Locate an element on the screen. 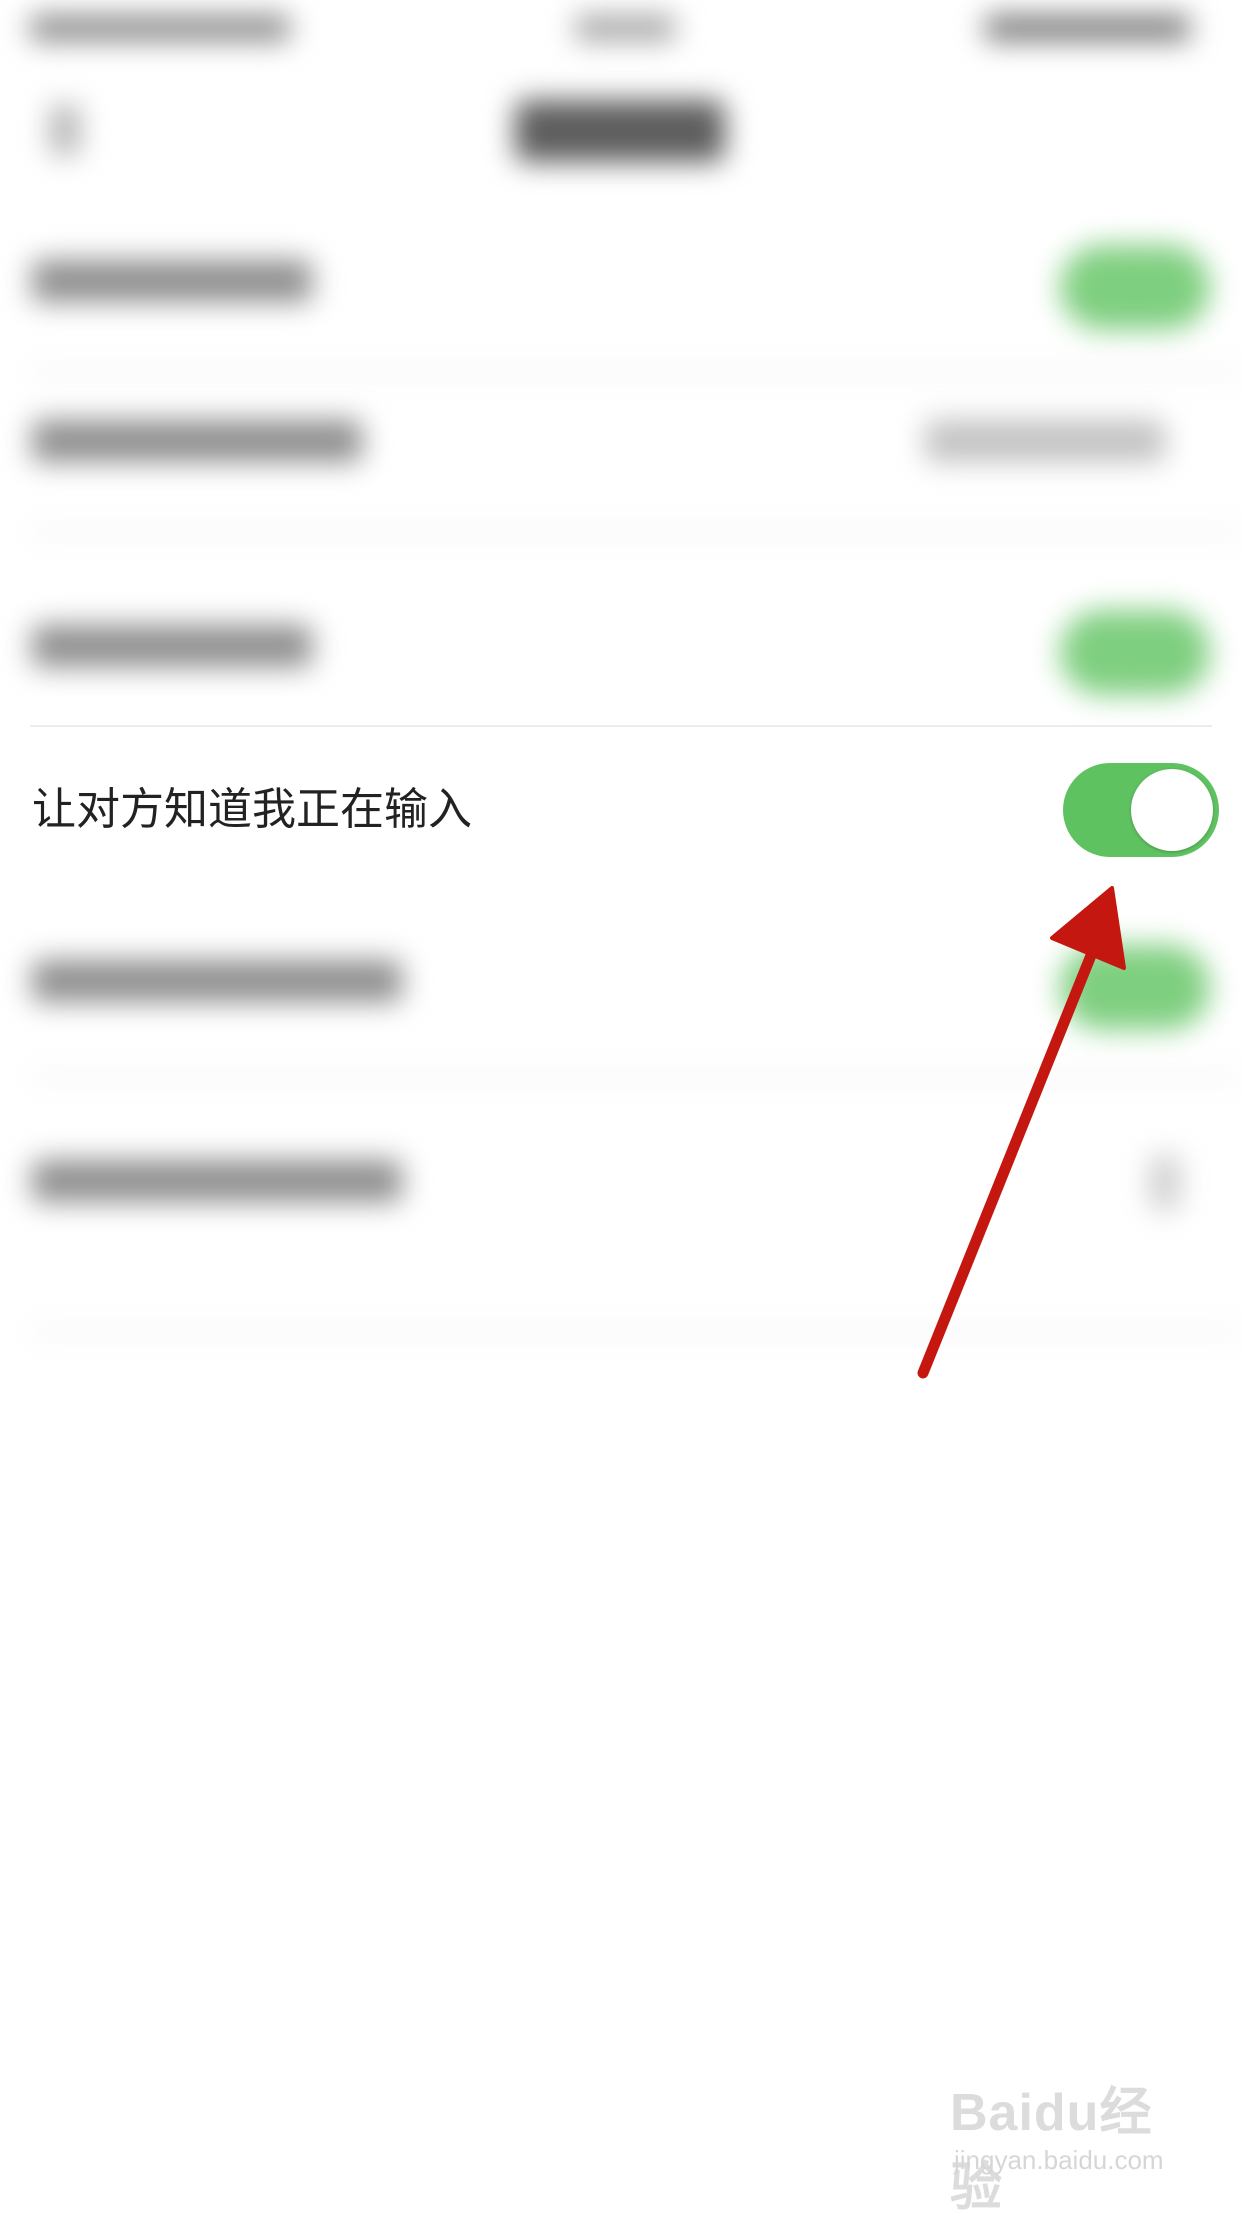 Image resolution: width=1242 pixels, height=2220 pixels. carrier-indicator is located at coordinates (160, 28).